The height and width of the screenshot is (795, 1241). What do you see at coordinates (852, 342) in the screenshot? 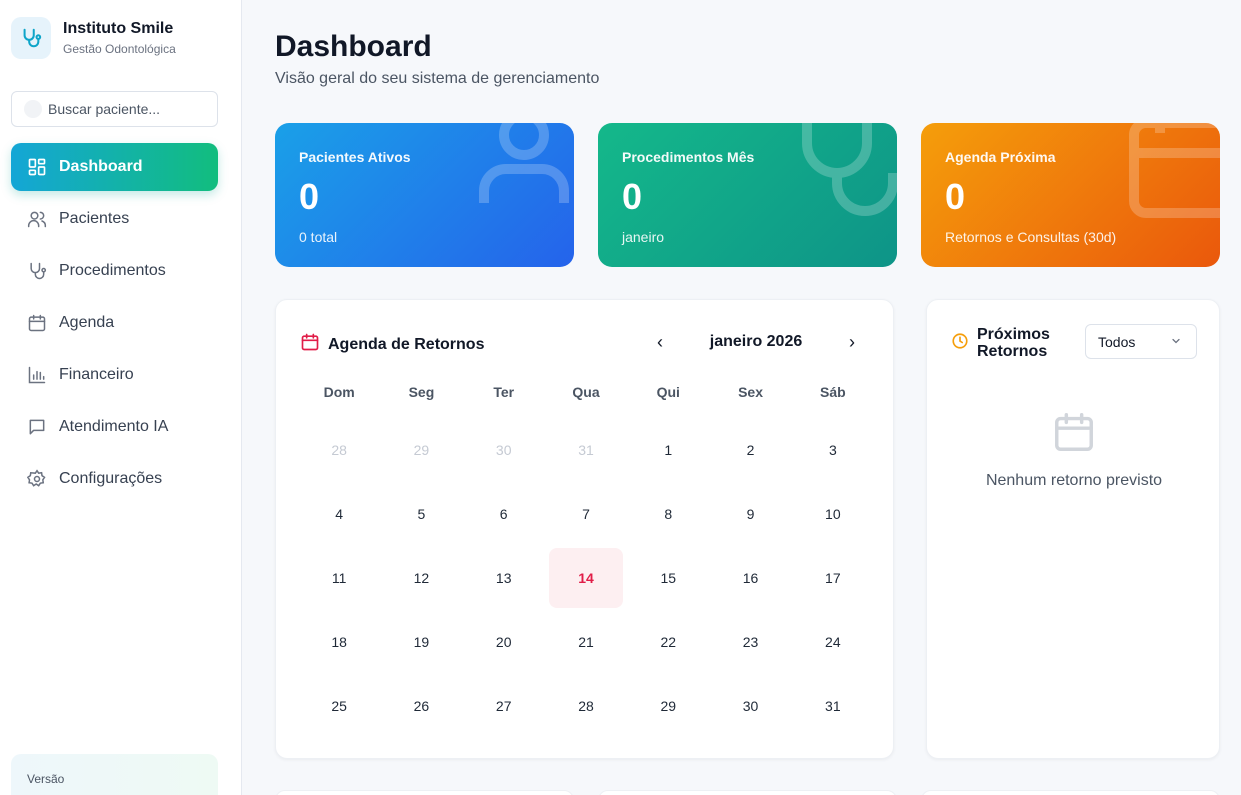
I see `next-month-button: ›` at bounding box center [852, 342].